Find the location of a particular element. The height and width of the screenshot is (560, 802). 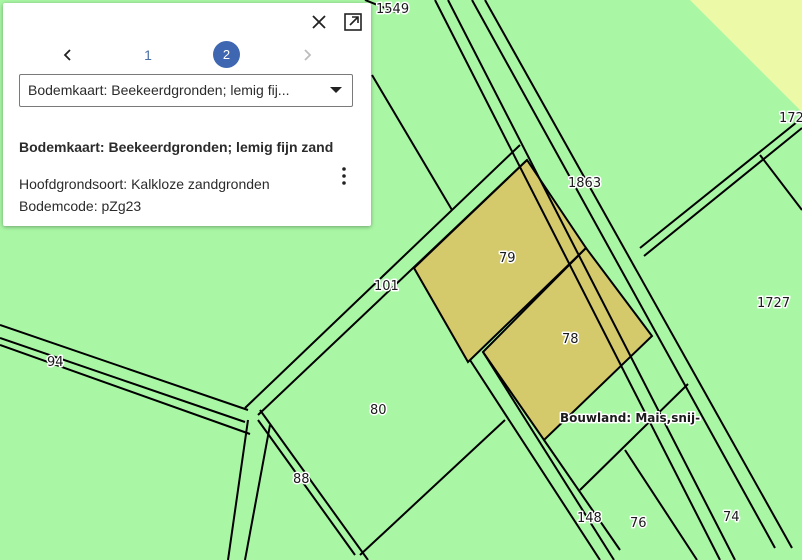

caret-down-icon is located at coordinates (336, 90).